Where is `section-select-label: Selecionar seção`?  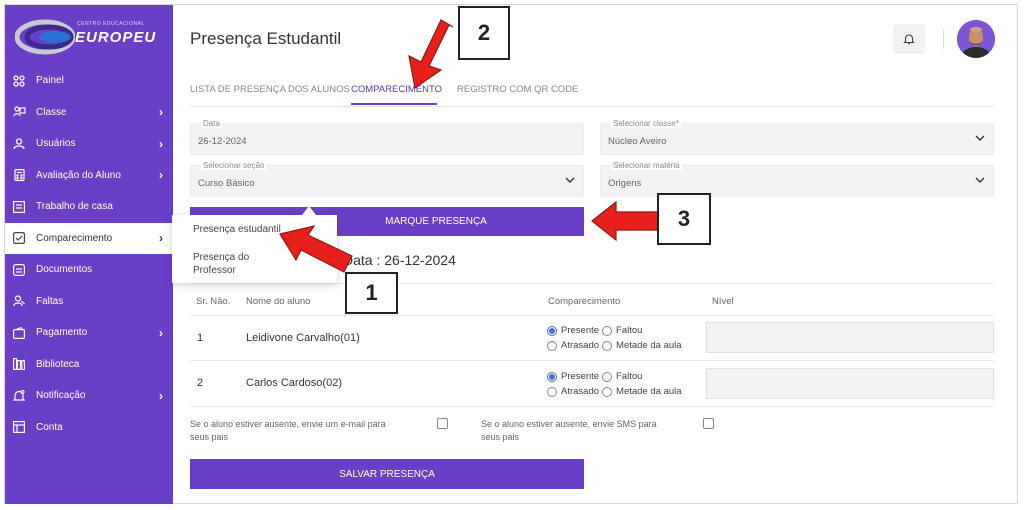
section-select-label: Selecionar seção is located at coordinates (234, 165).